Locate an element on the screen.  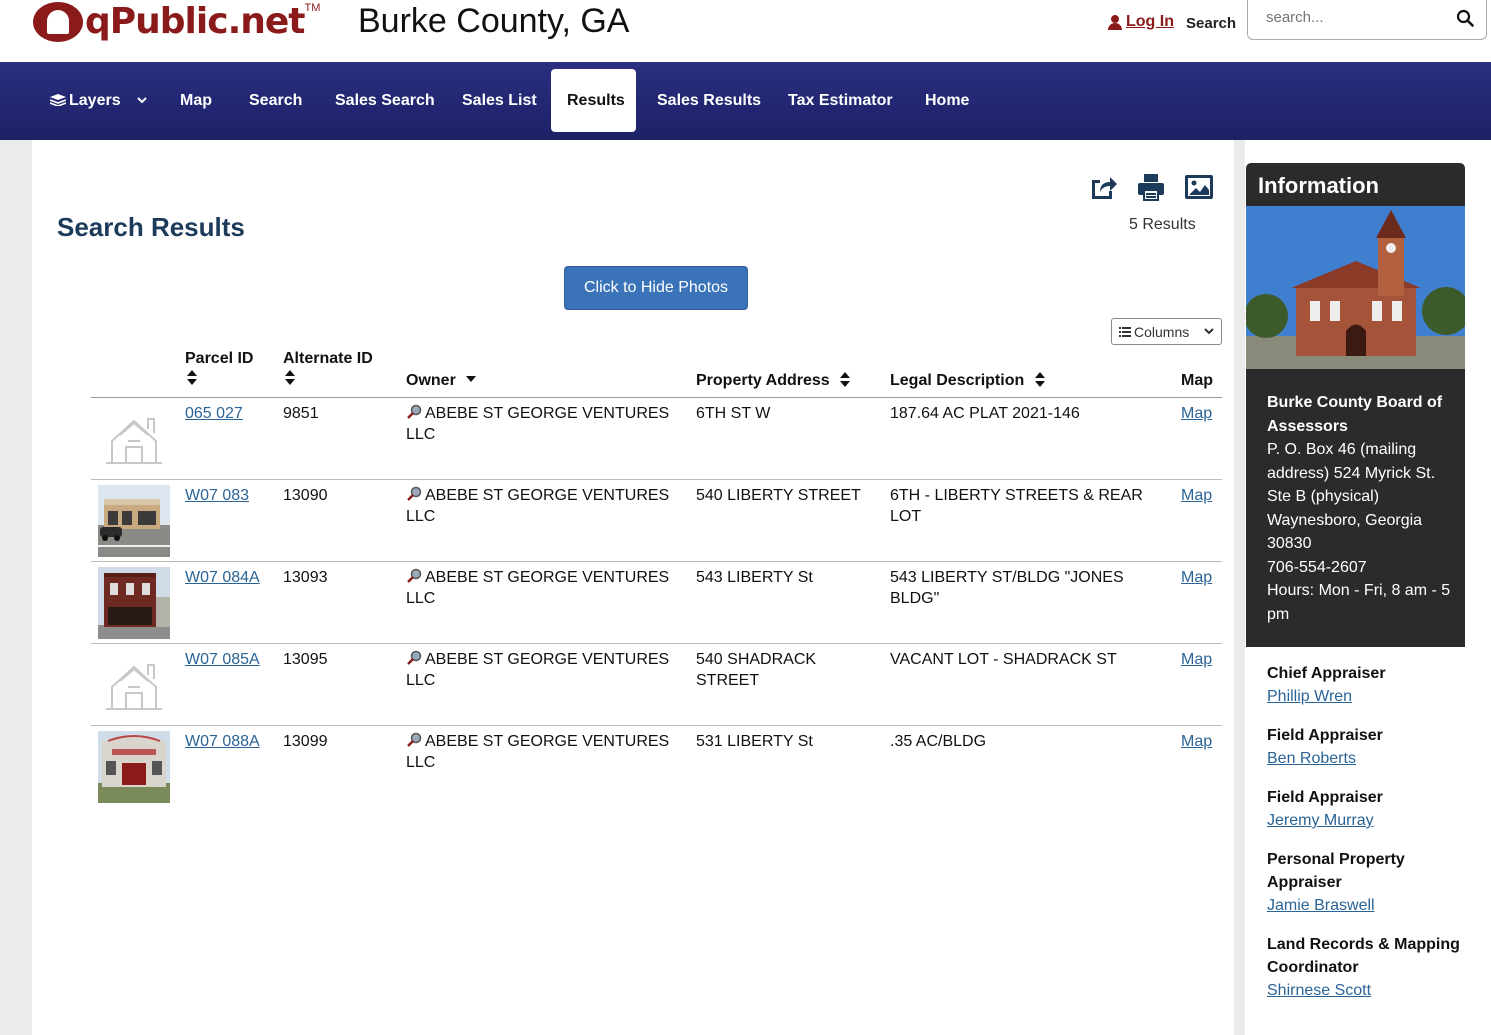
col-owner: Owner is located at coordinates (441, 381).